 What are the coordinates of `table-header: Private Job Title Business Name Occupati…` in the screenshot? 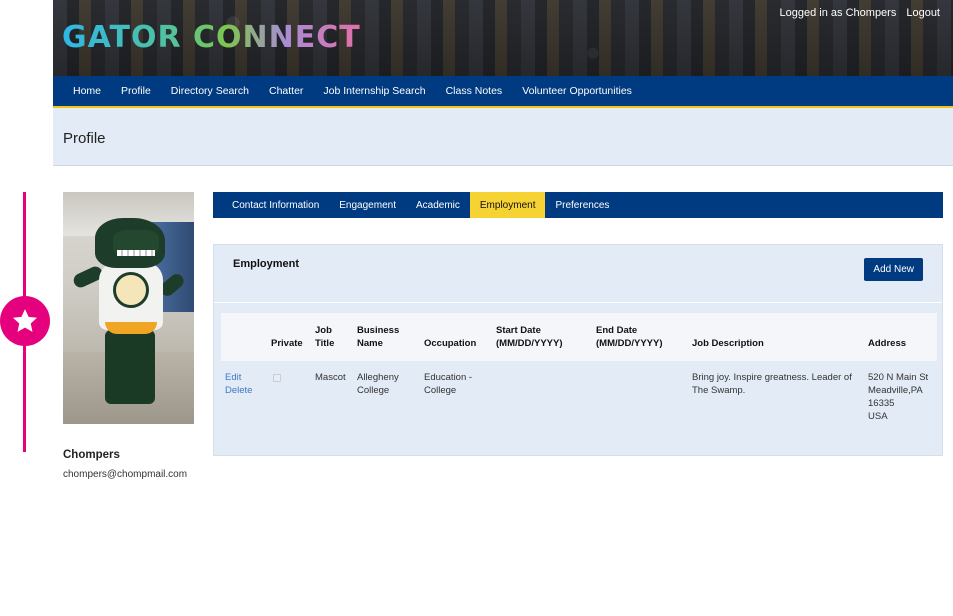 It's located at (579, 337).